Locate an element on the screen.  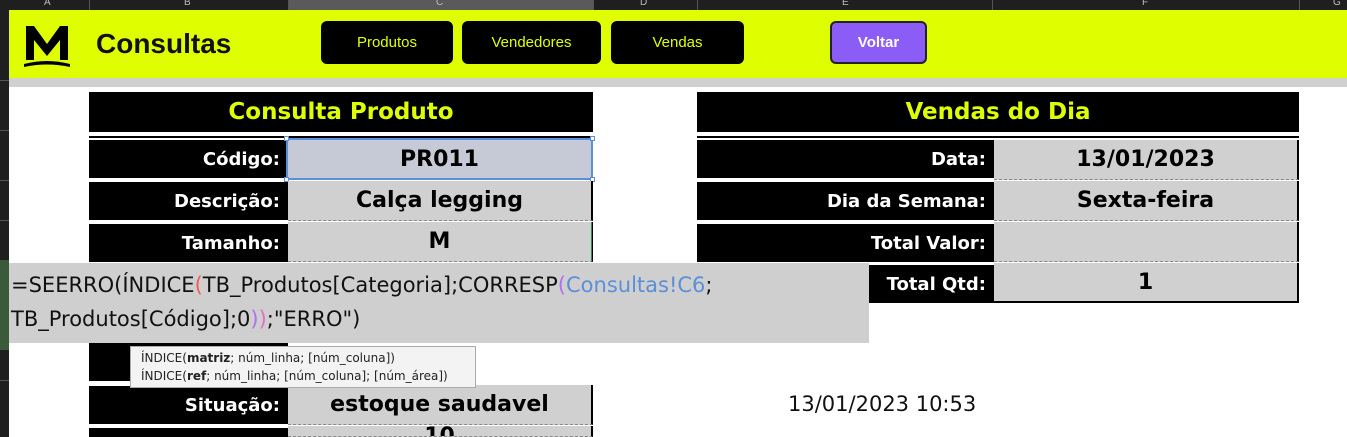
row-header-bar is located at coordinates (4, 223).